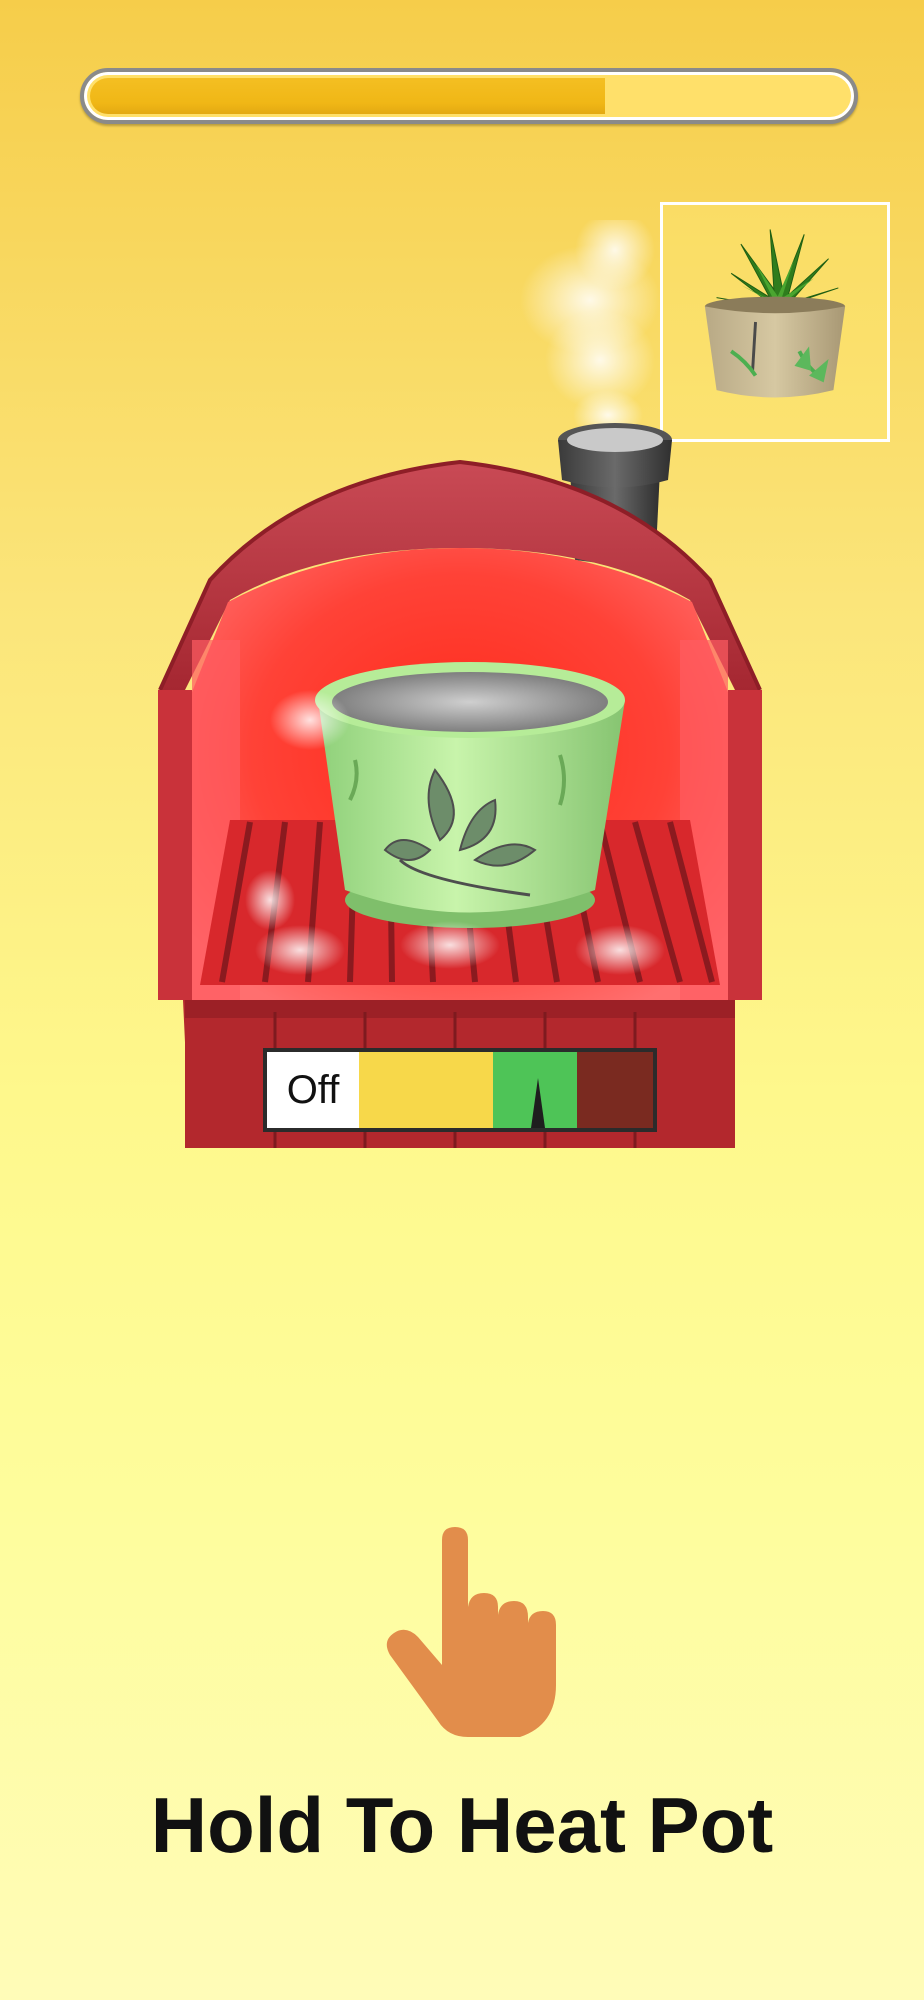 The image size is (924, 2000). Describe the element at coordinates (538, 1103) in the screenshot. I see `gauge-needle` at that location.